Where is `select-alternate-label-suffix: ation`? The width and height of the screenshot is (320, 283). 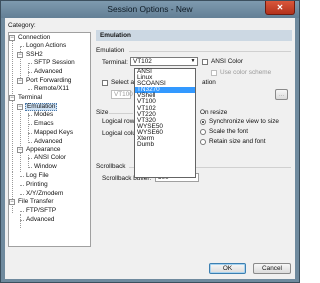
select-alternate-label-suffix: ation is located at coordinates (209, 82).